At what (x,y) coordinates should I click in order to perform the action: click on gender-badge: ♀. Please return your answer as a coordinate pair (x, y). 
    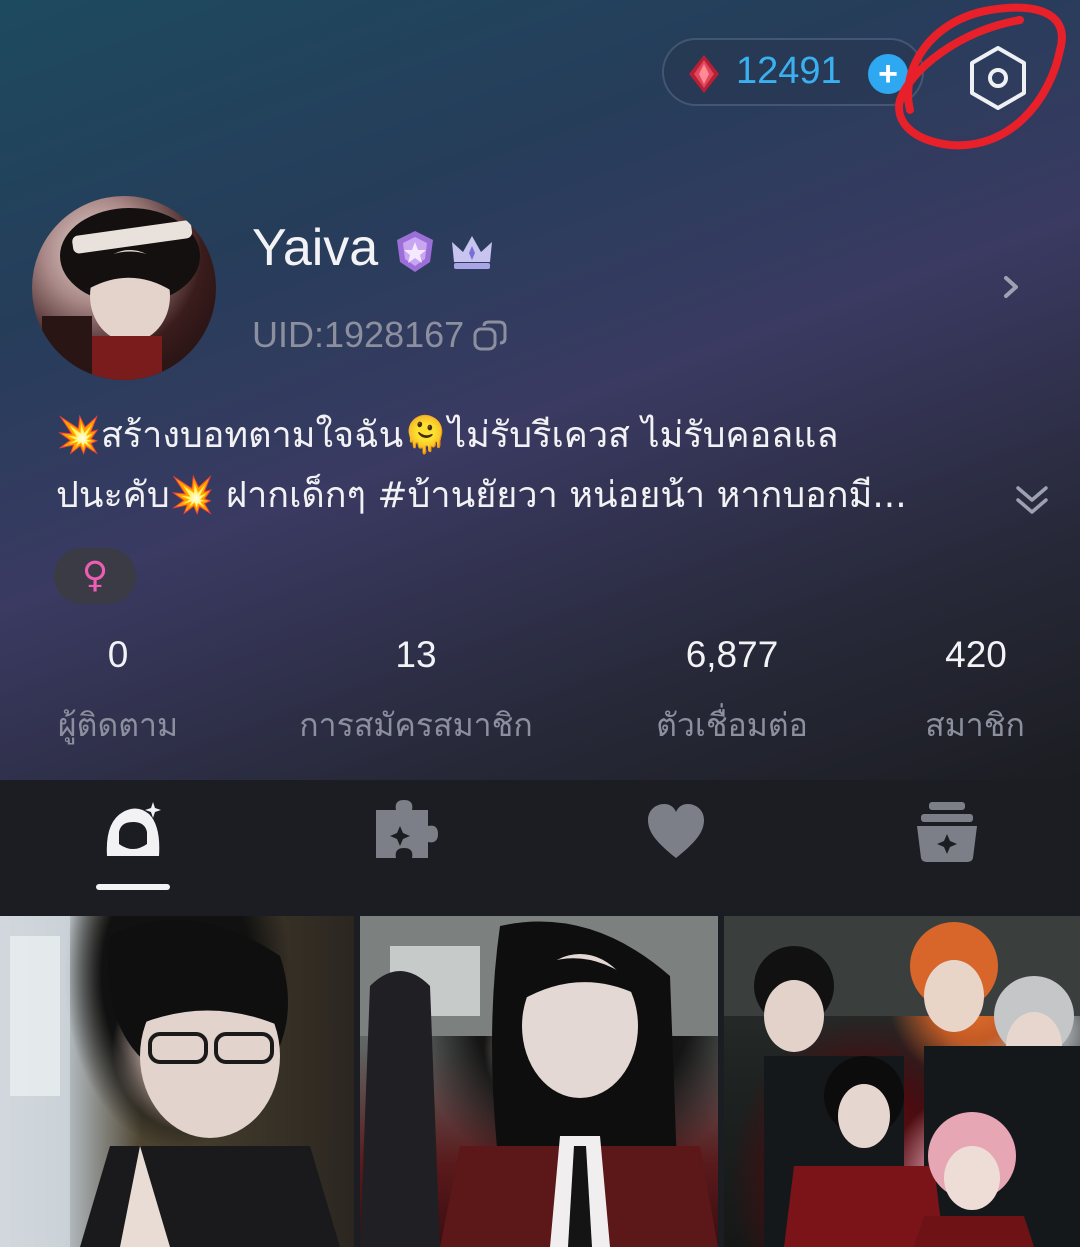
    Looking at the image, I should click on (95, 576).